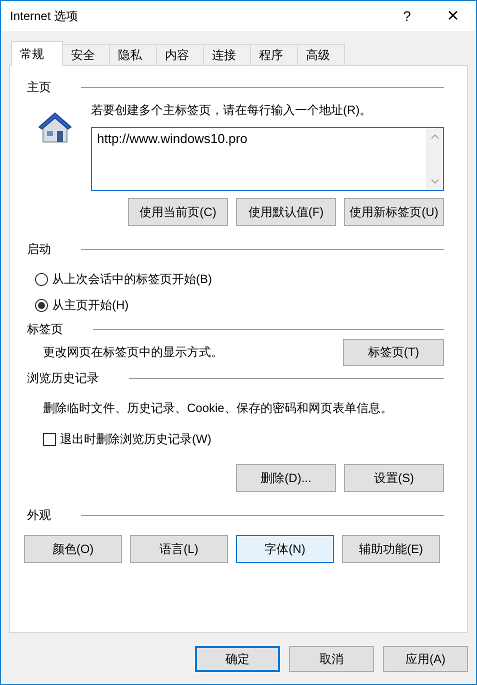  I want to click on checkbox-label: 退出时删除浏览历史记录(W), so click(136, 439).